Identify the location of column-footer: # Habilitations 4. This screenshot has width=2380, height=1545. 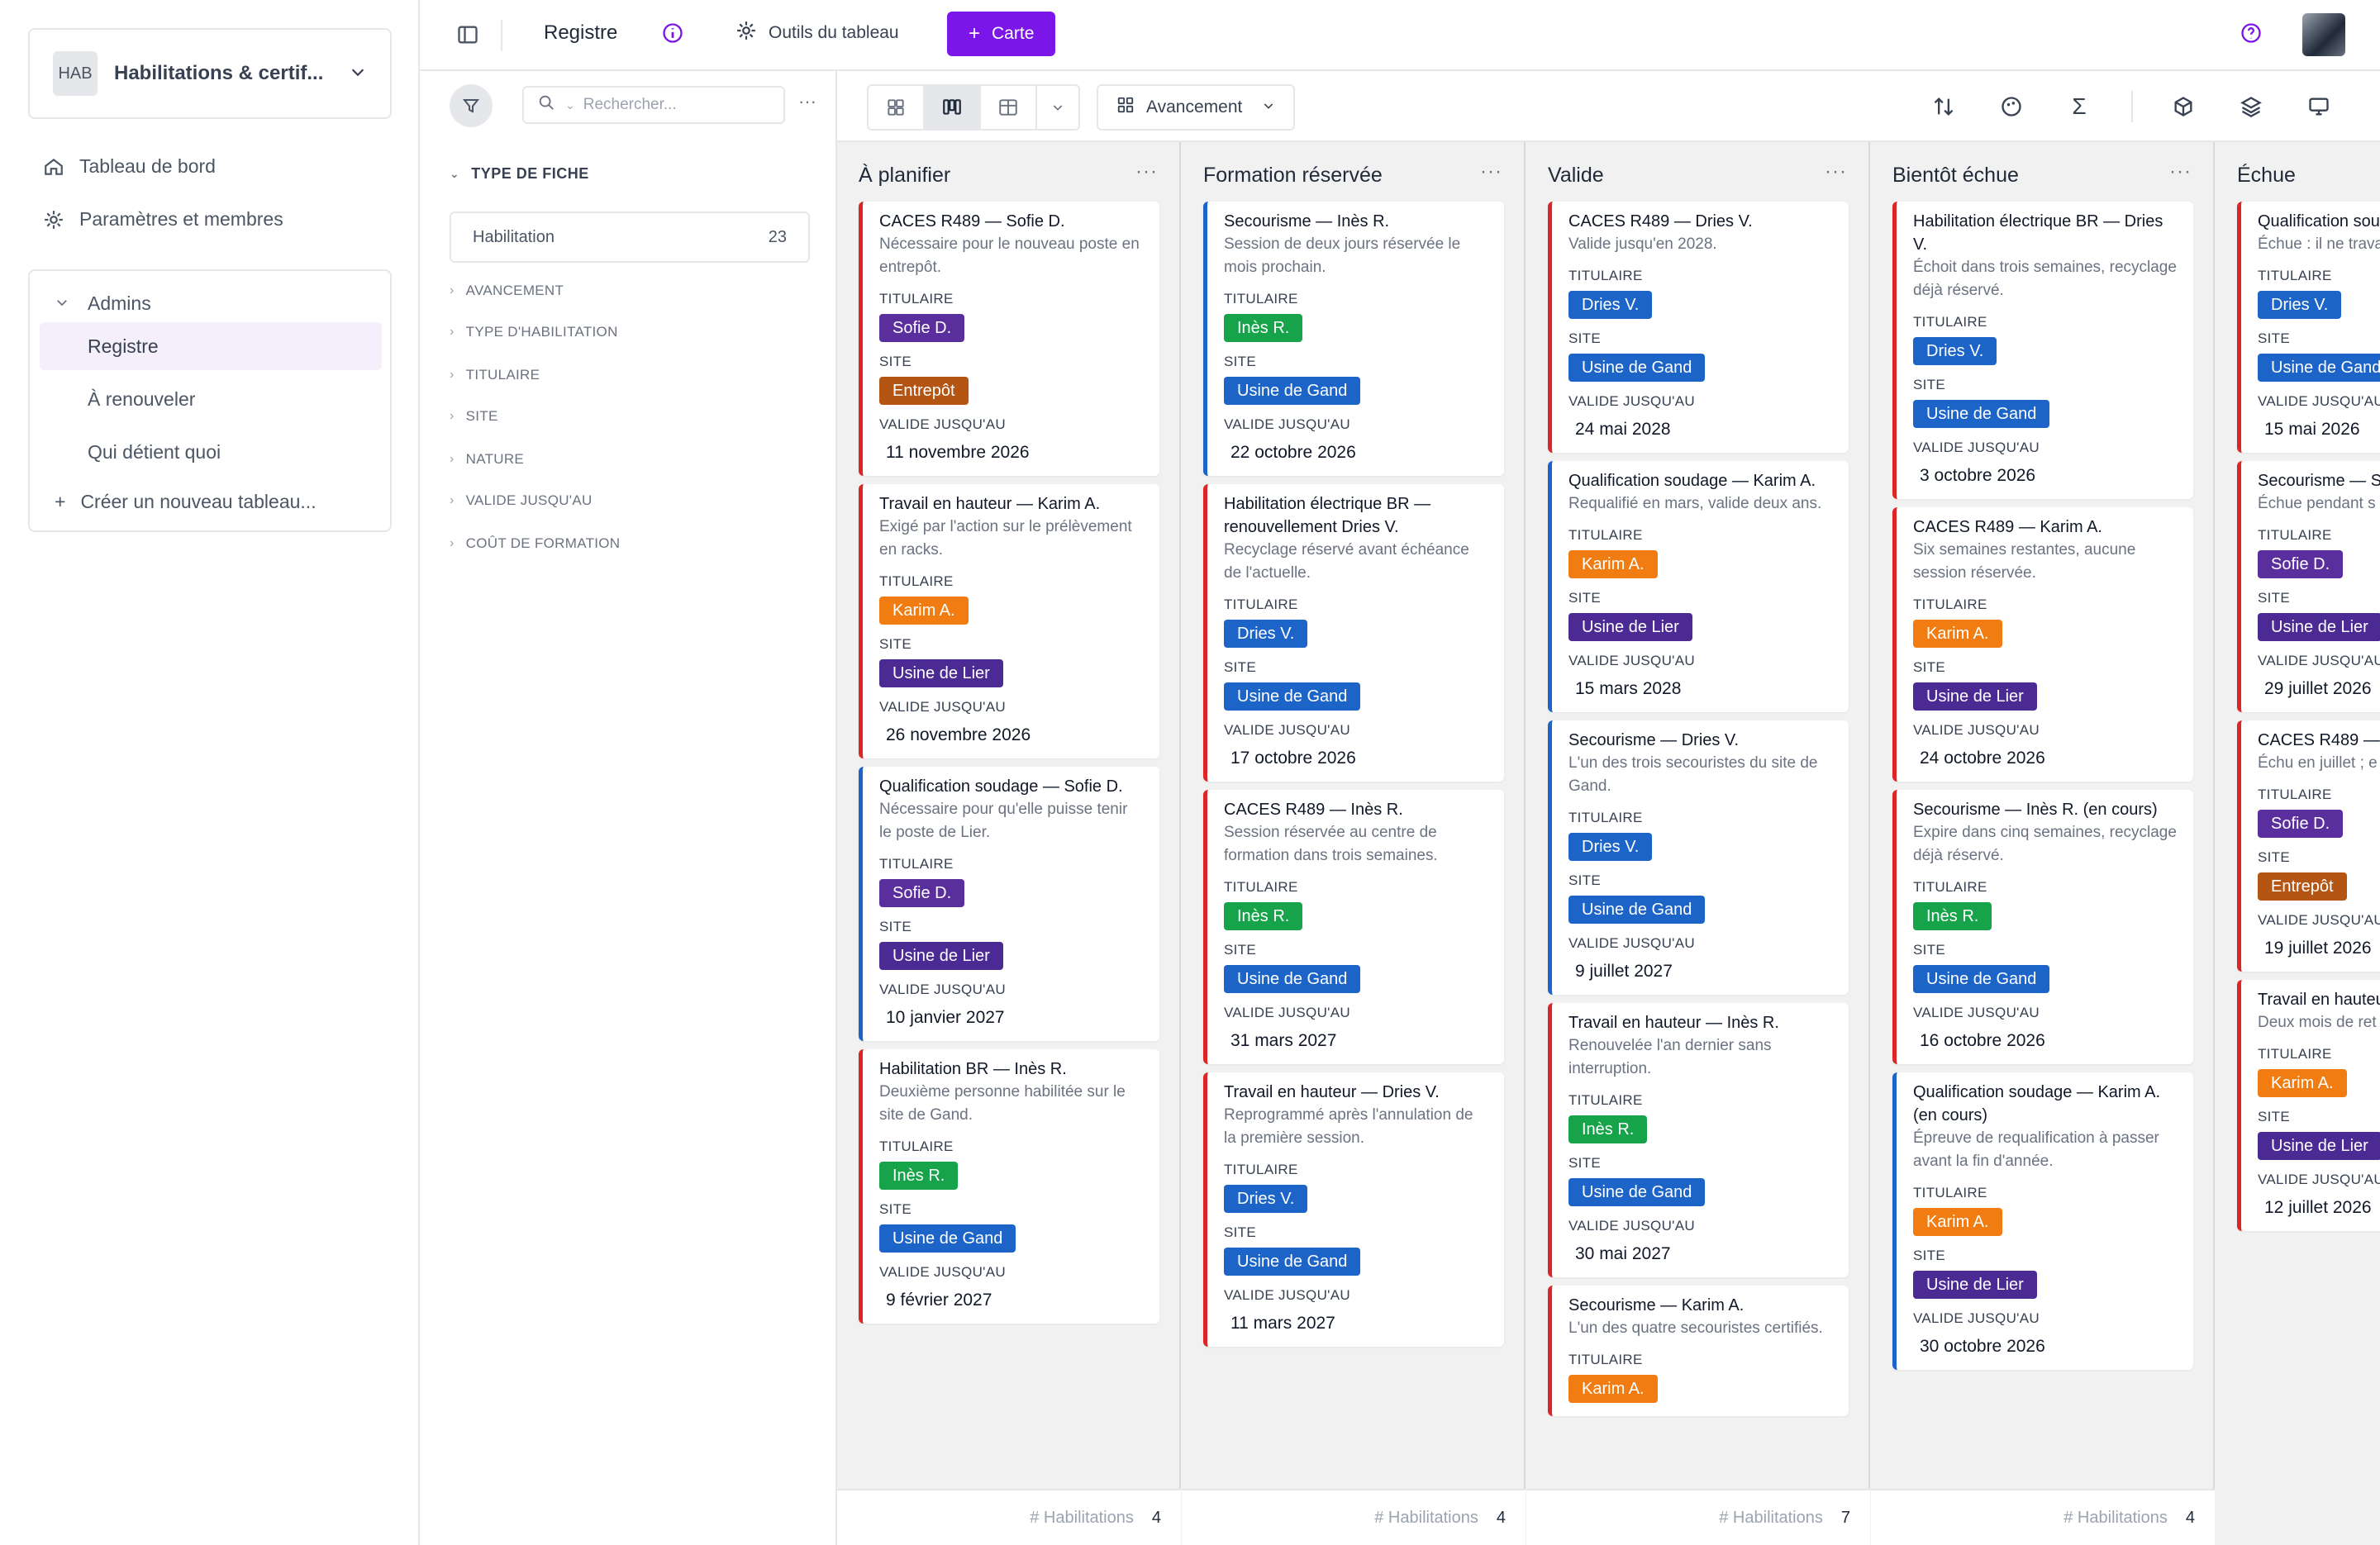
(2043, 1517).